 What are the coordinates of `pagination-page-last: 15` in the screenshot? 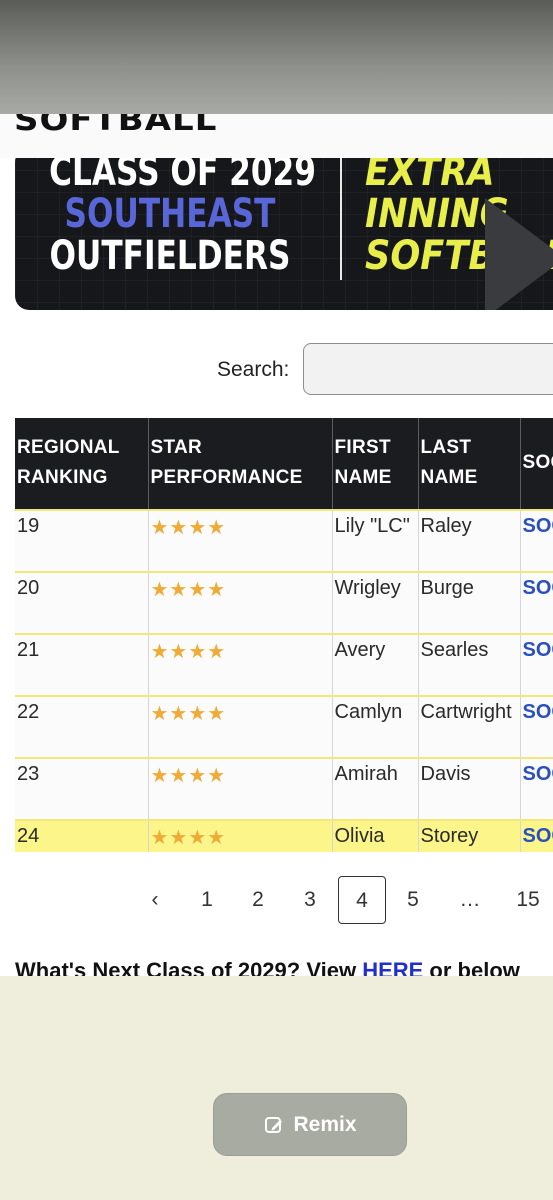 It's located at (528, 900).